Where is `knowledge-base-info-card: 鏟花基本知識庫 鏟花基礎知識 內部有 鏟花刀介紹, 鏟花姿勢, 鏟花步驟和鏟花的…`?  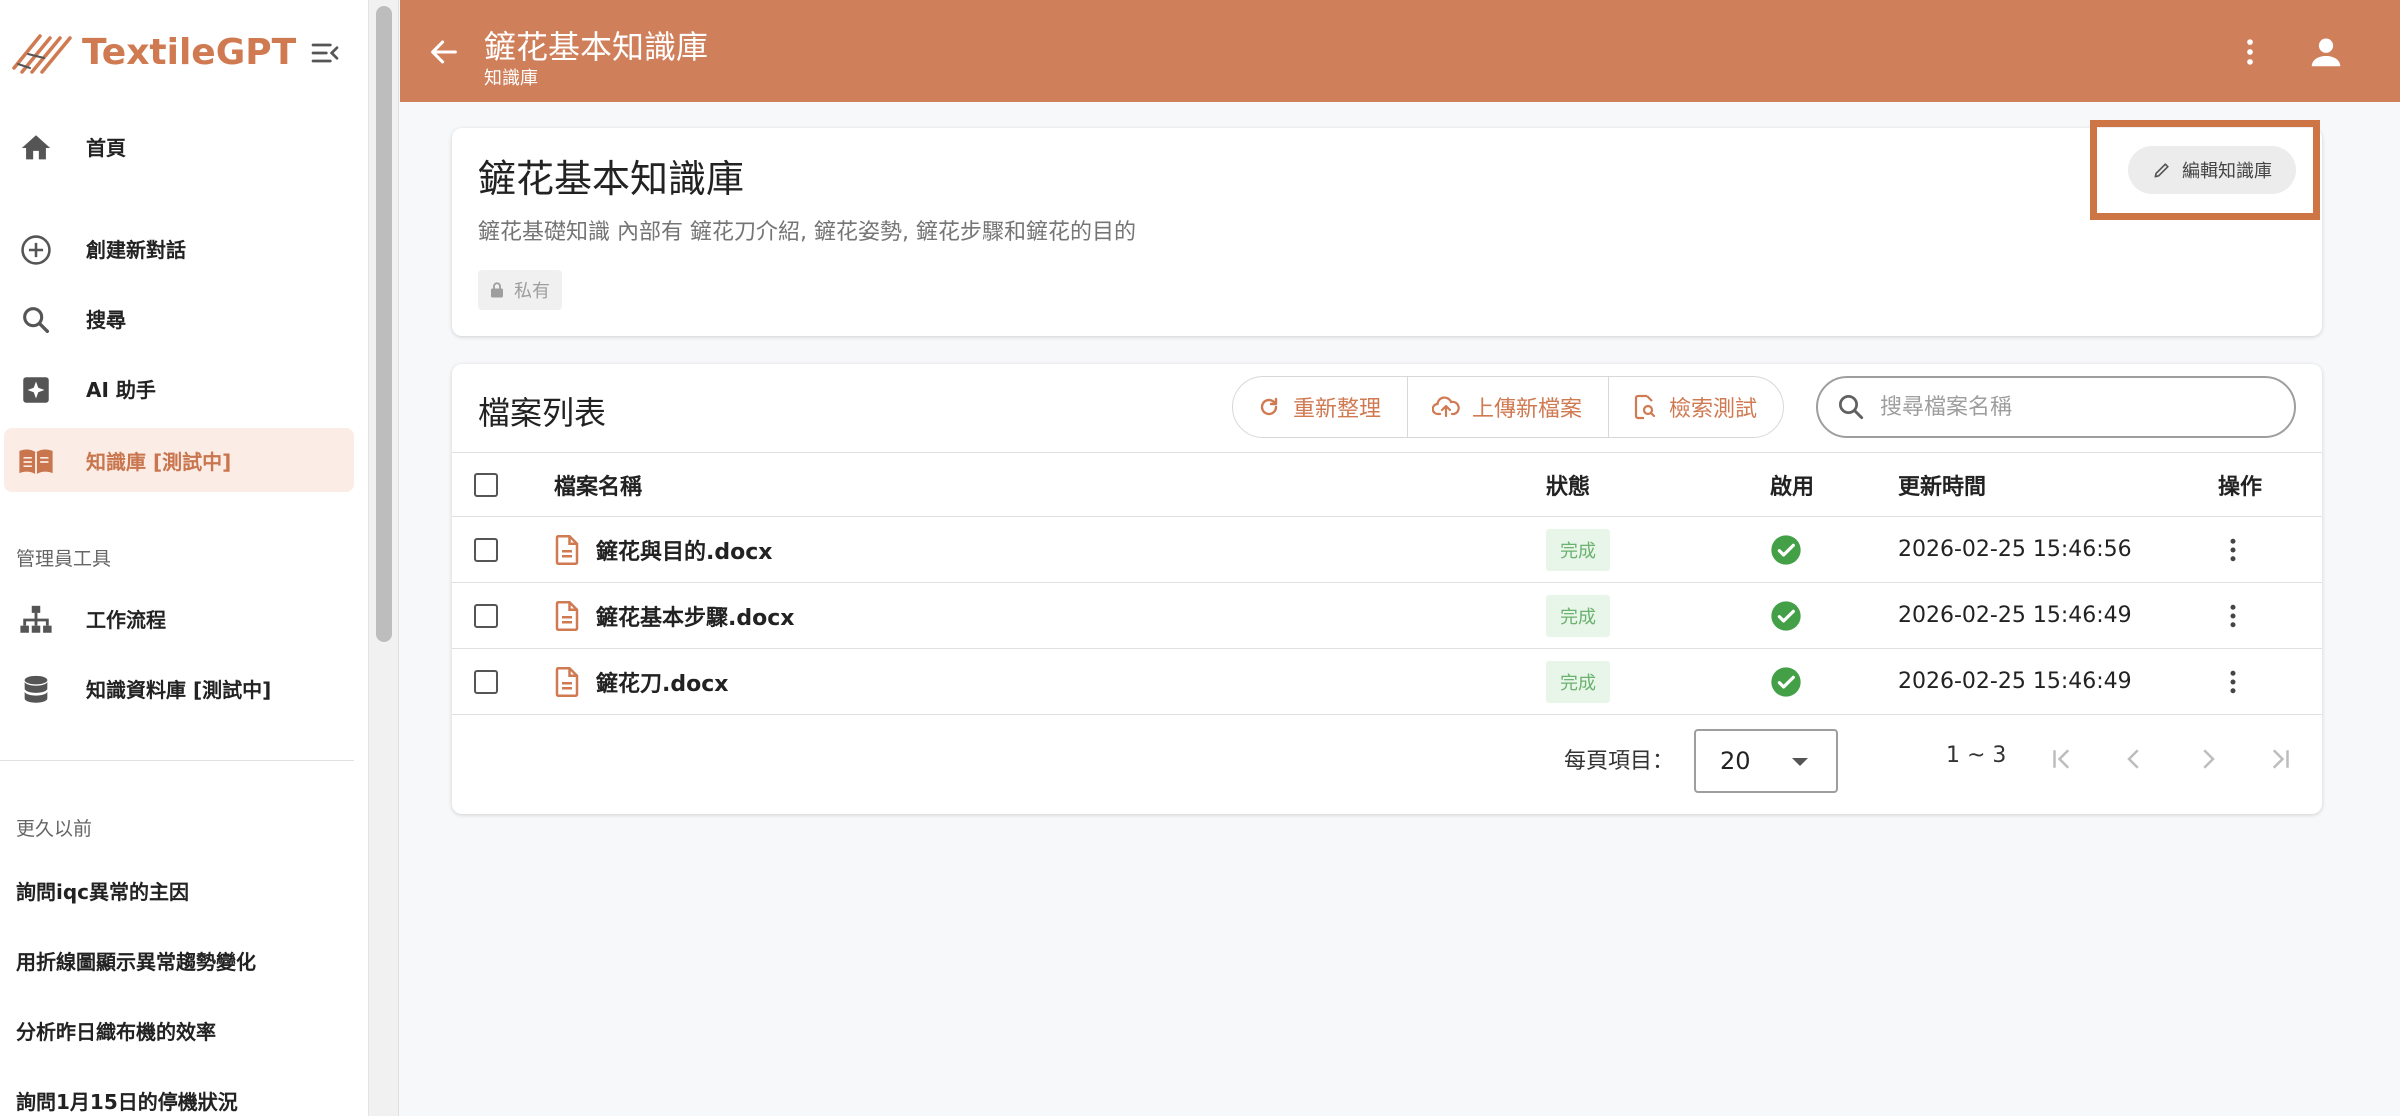
knowledge-base-info-card: 鏟花基本知識庫 鏟花基礎知識 內部有 鏟花刀介紹, 鏟花姿勢, 鏟花步驟和鏟花的… is located at coordinates (1387, 232).